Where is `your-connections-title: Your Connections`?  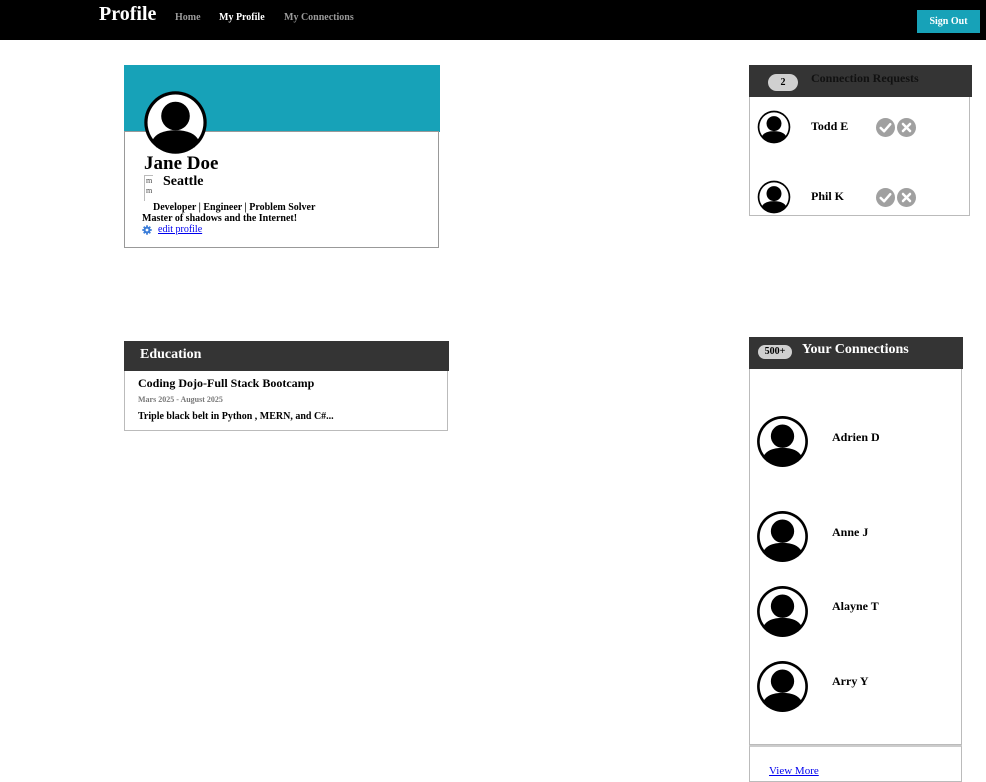 your-connections-title: Your Connections is located at coordinates (855, 349).